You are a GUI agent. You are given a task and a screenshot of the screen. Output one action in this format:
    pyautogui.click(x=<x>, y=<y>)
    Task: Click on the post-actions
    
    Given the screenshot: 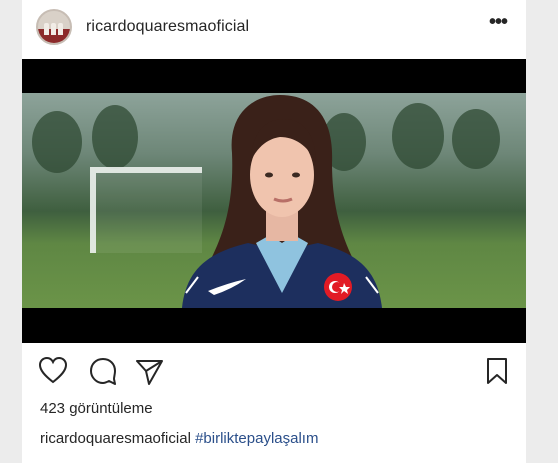 What is the action you would take?
    pyautogui.click(x=274, y=372)
    